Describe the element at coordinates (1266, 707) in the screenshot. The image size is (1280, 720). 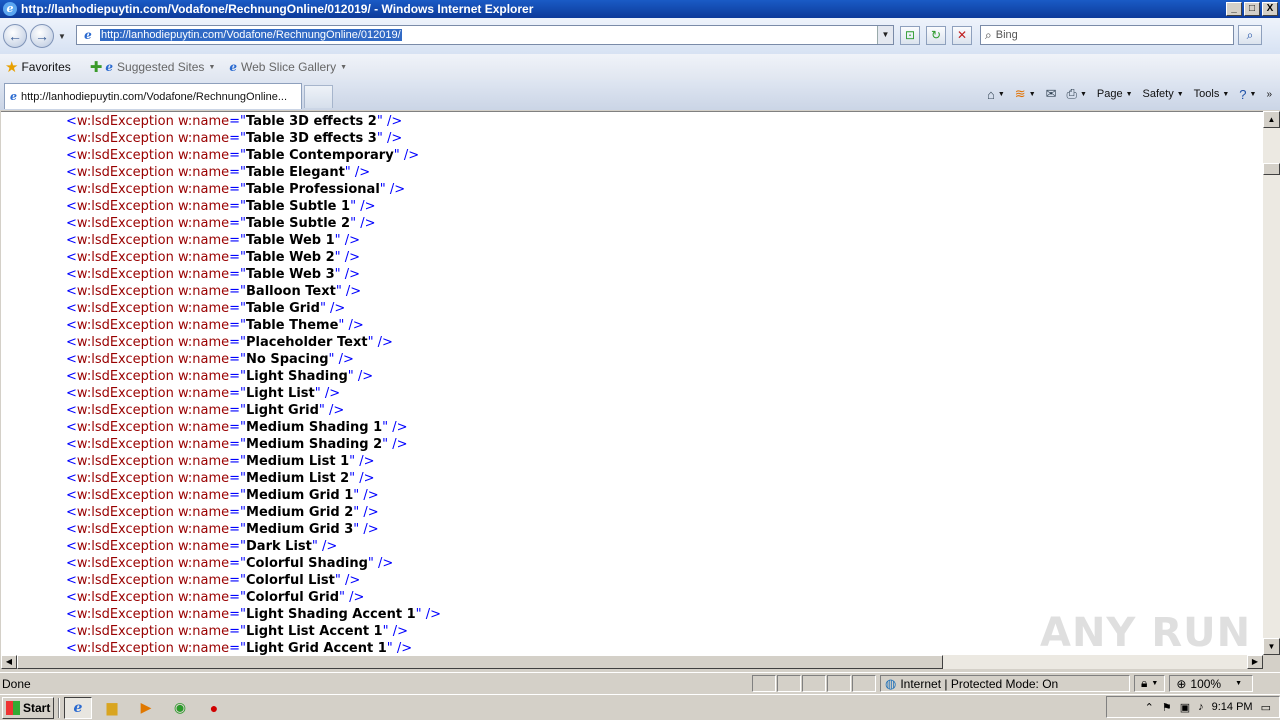
I see `show-desktop-icon: ▭` at that location.